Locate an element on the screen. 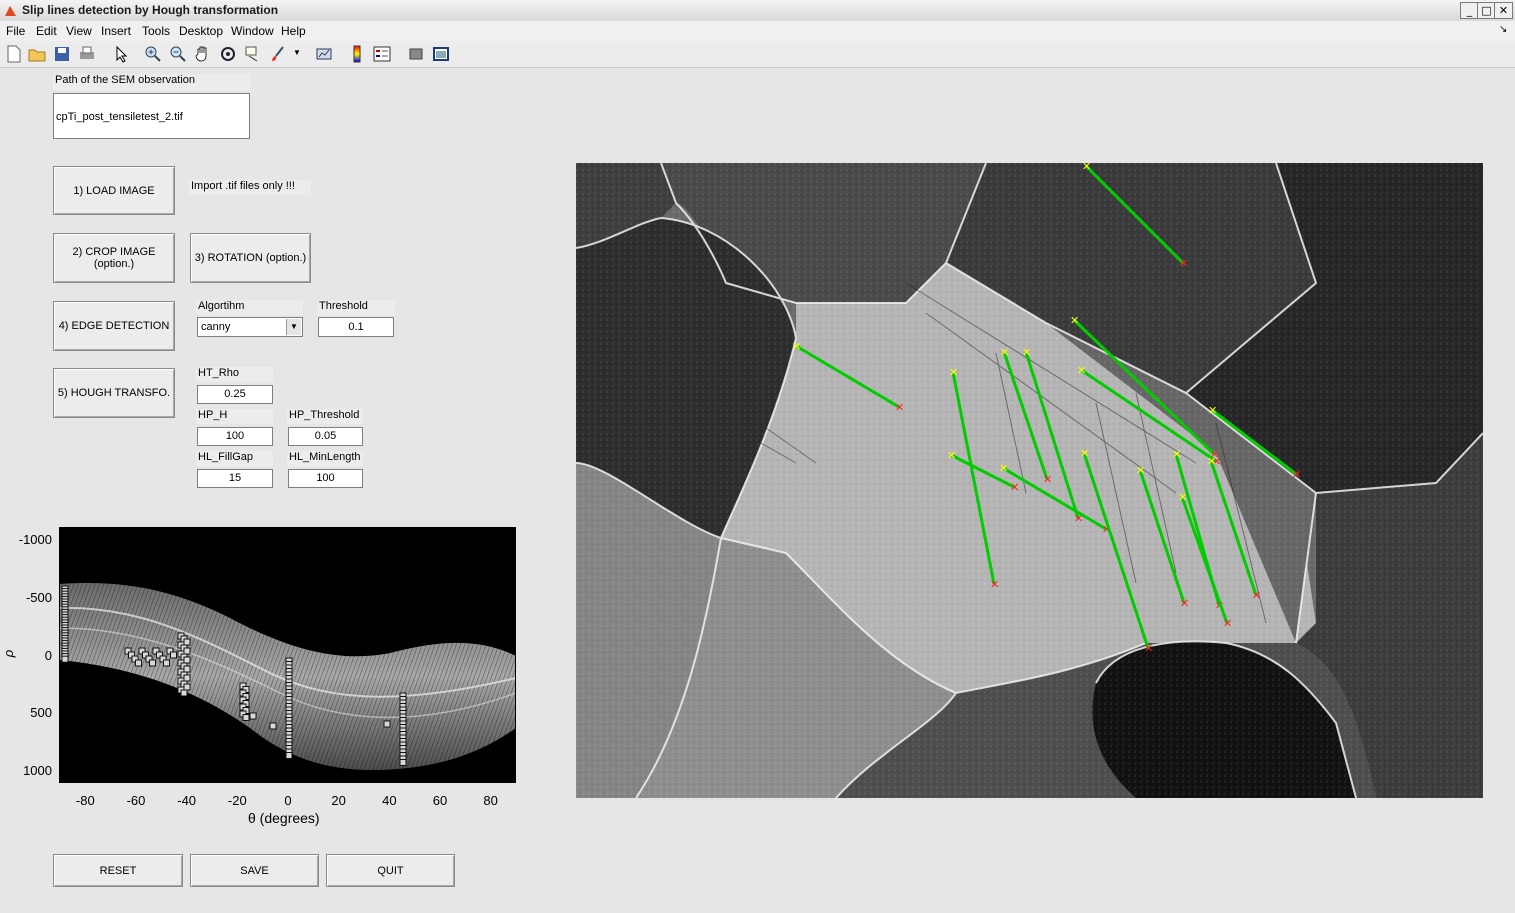  x-tick-label: 60 is located at coordinates (440, 800).